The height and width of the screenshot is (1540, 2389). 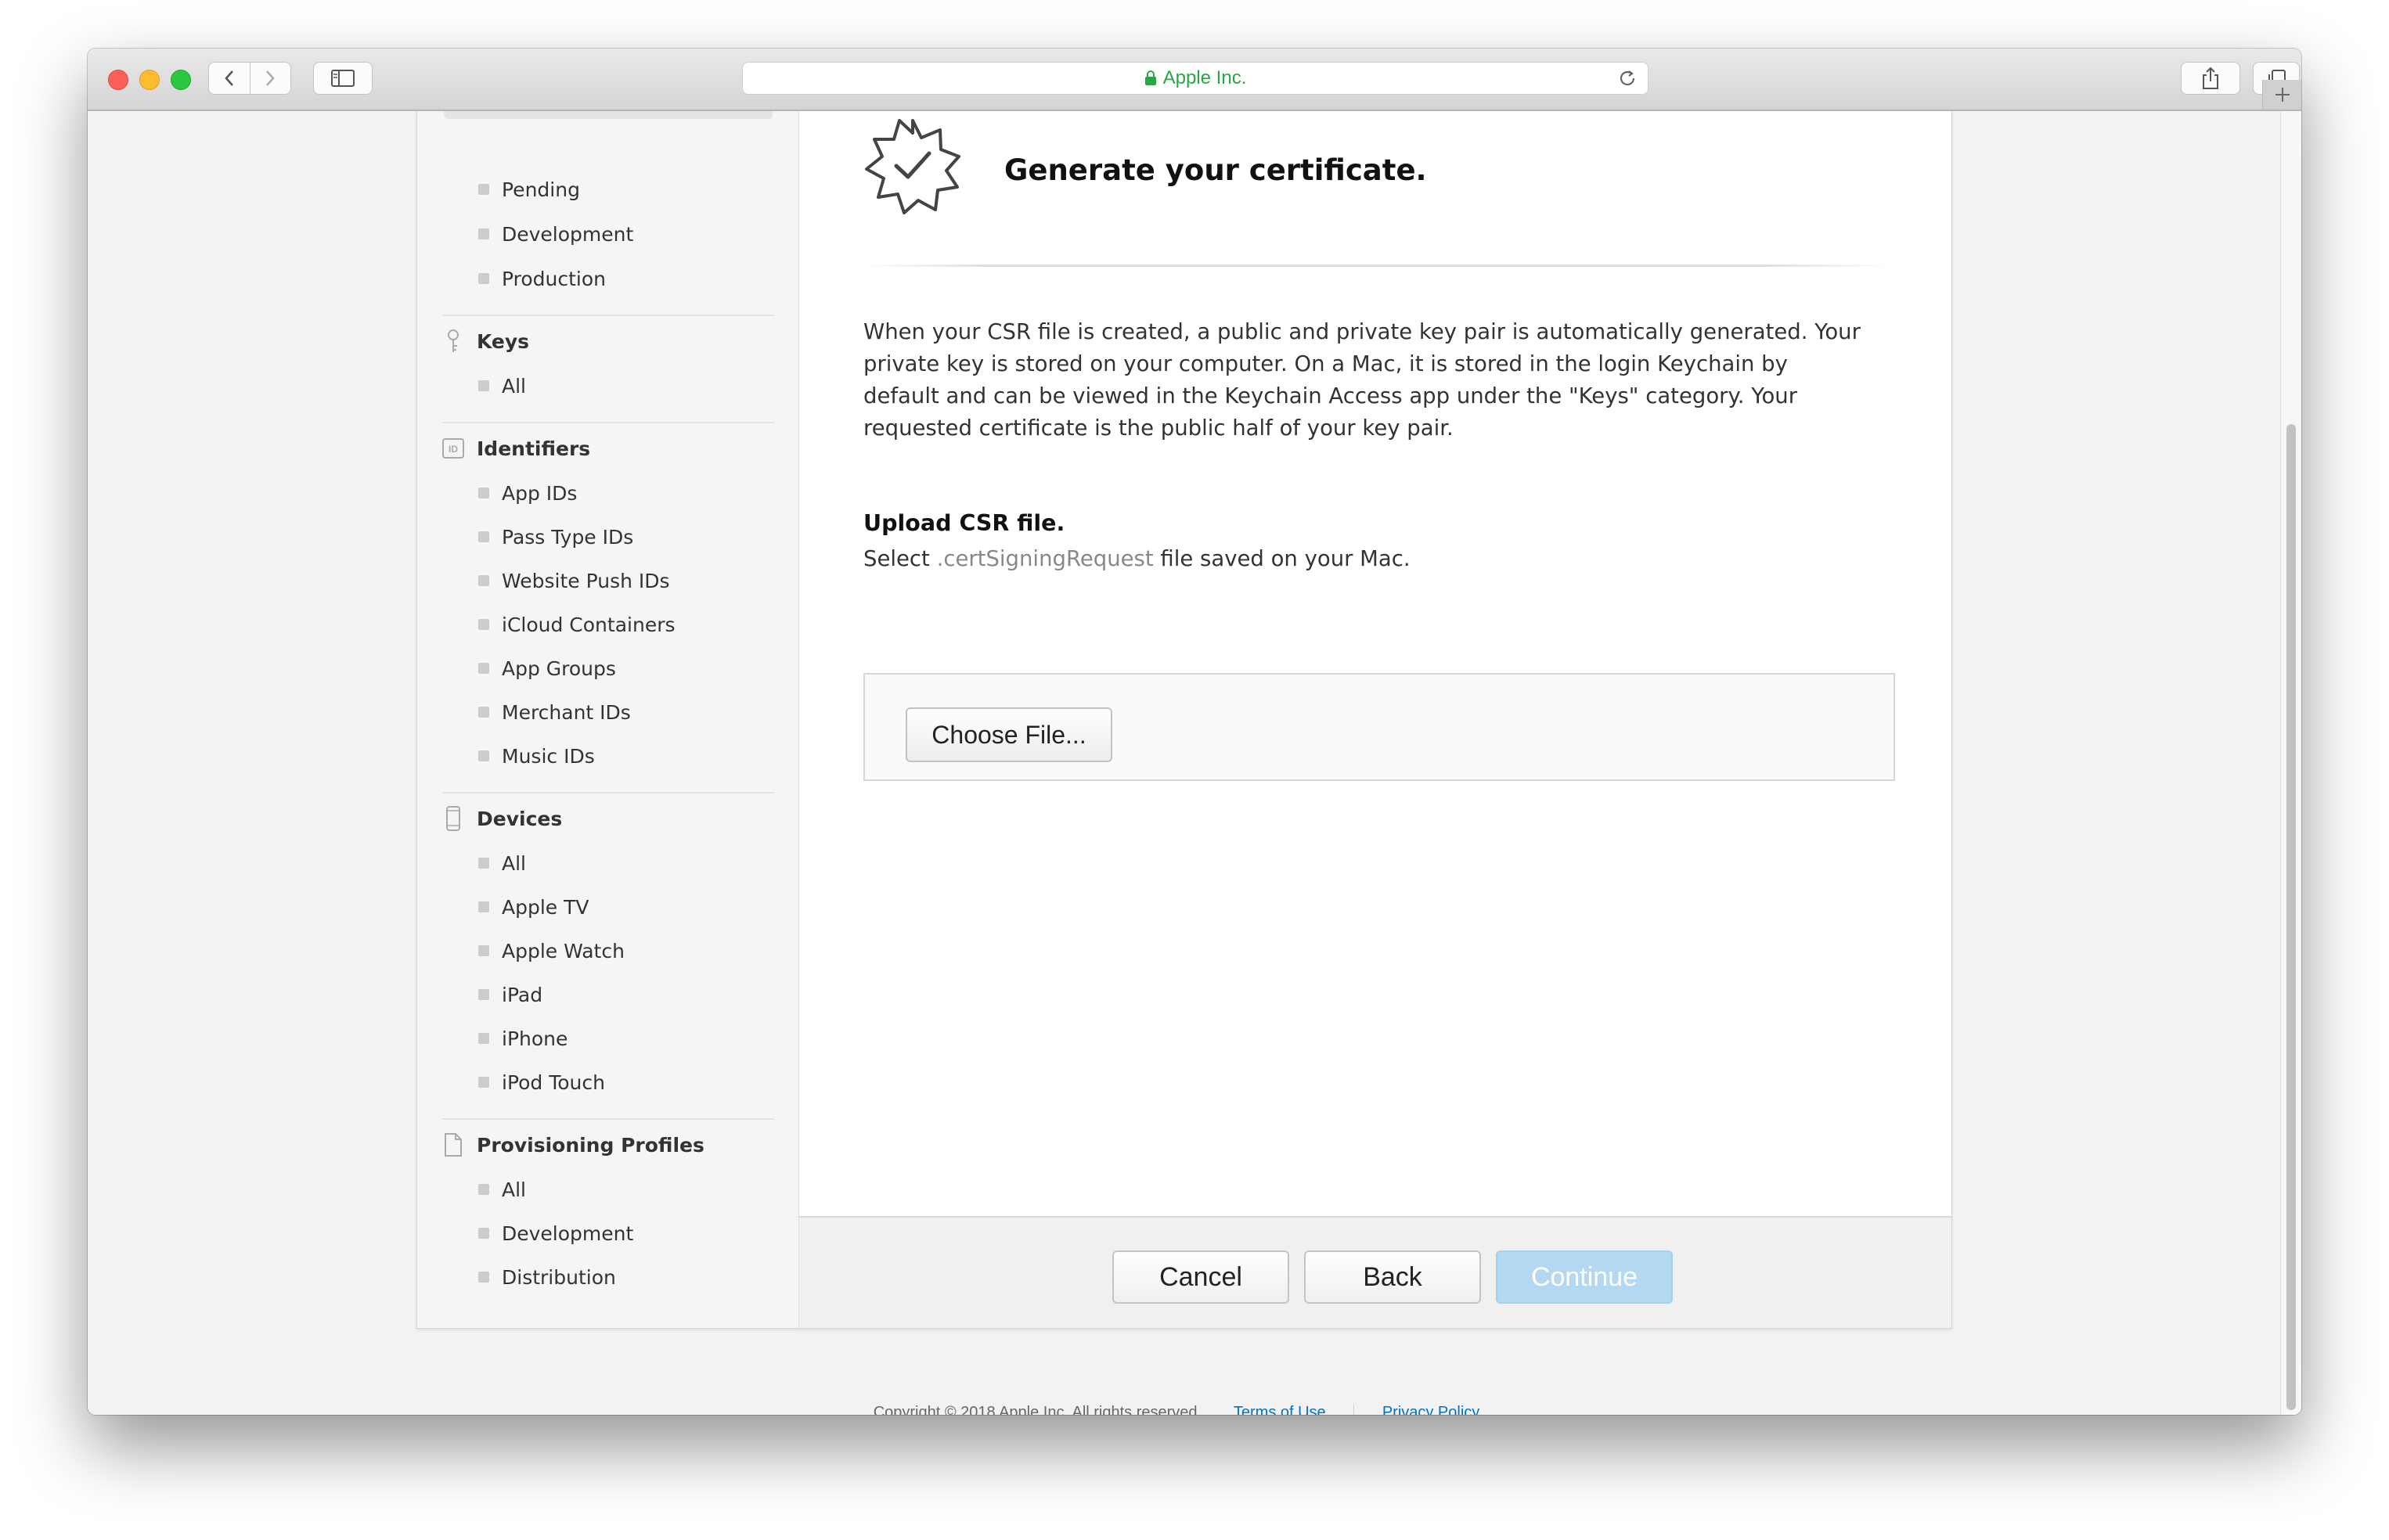 What do you see at coordinates (181, 80) in the screenshot?
I see `zoom-window-button` at bounding box center [181, 80].